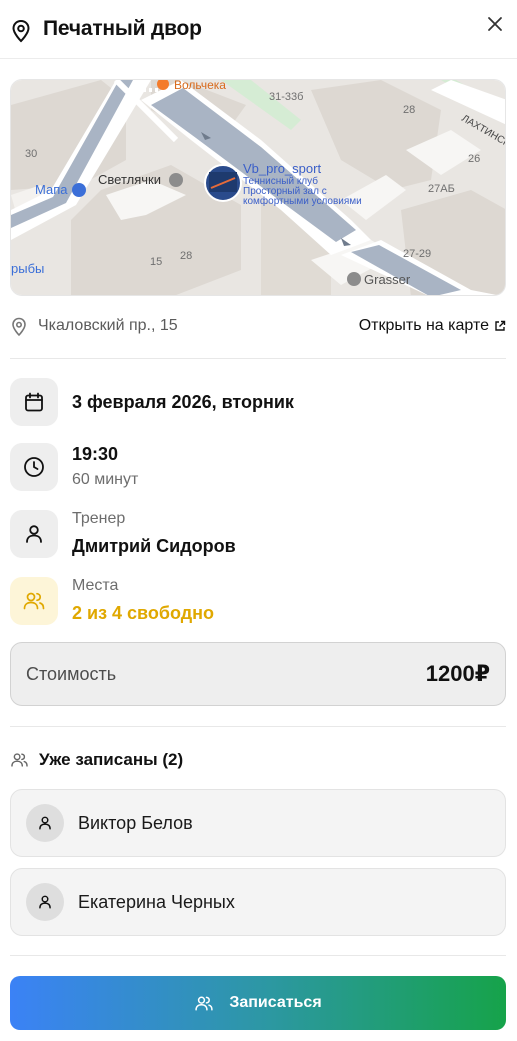  I want to click on date-row: 3 февраля 2026, вторник, so click(258, 402).